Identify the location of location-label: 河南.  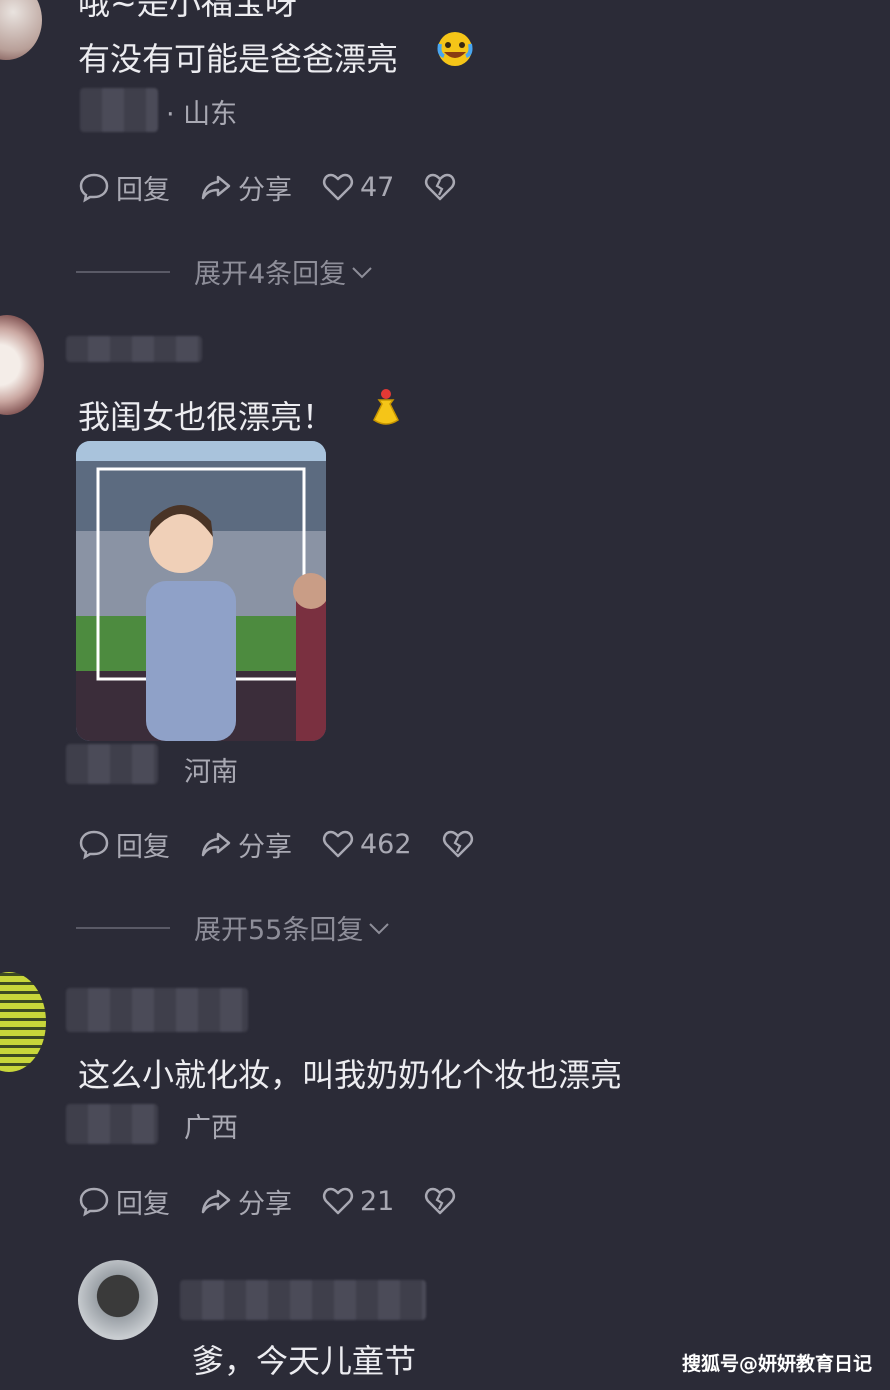
(211, 772).